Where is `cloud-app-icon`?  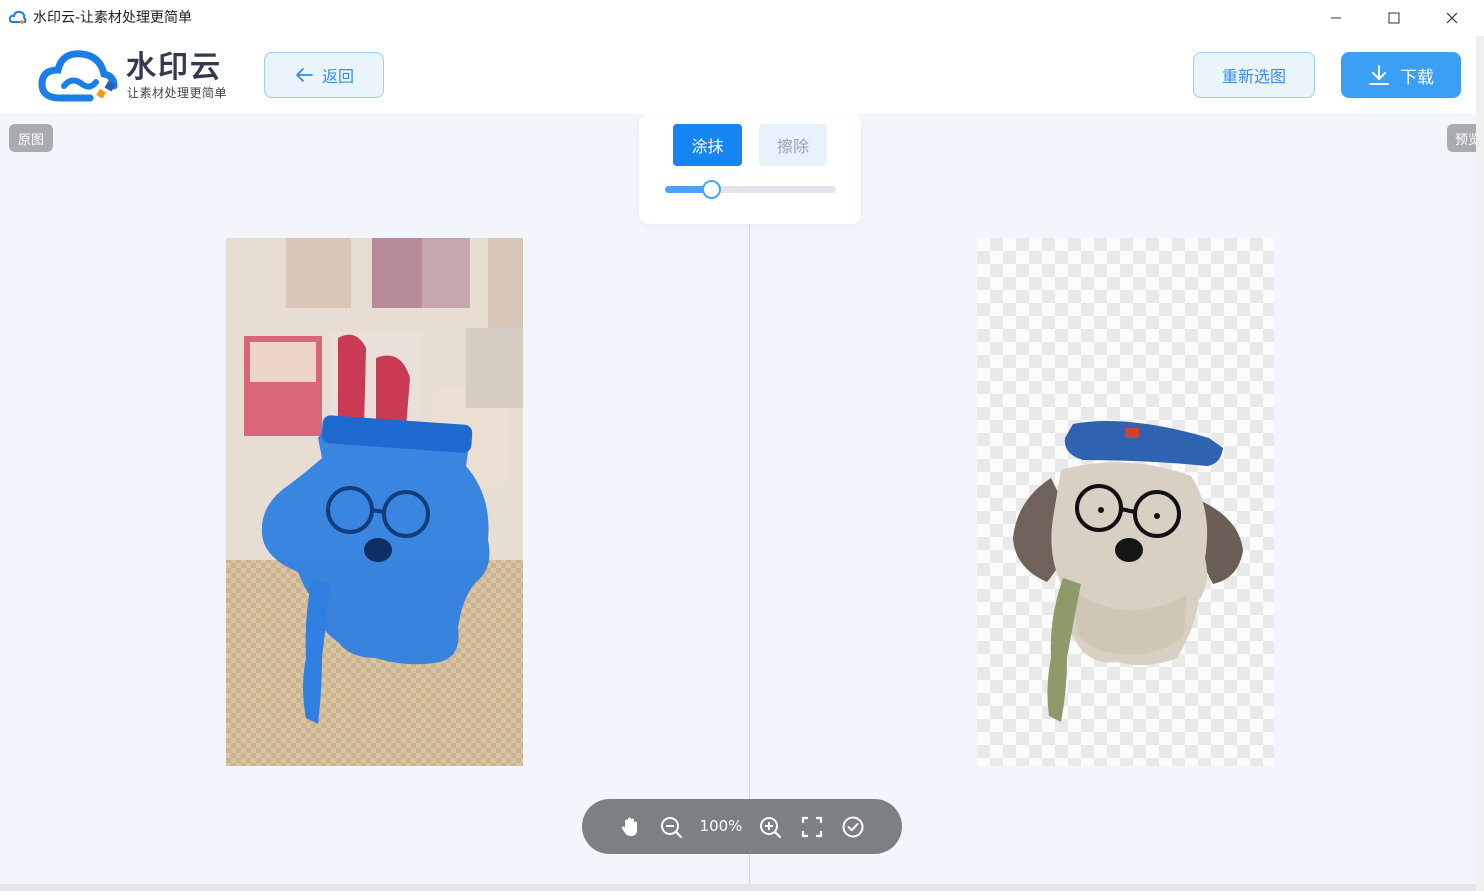
cloud-app-icon is located at coordinates (18, 17).